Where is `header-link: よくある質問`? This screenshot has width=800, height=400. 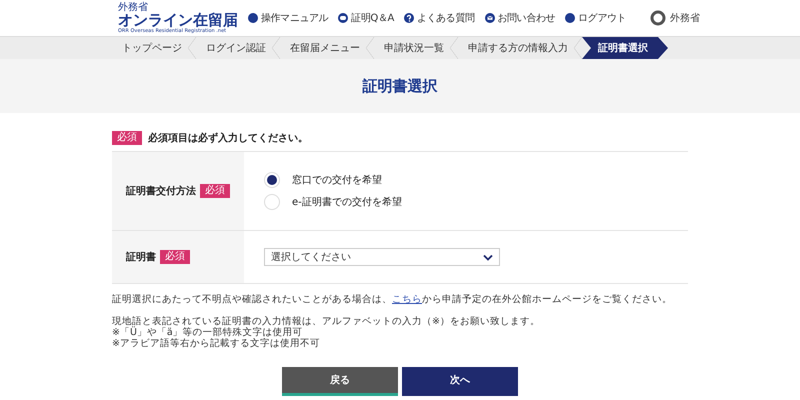
header-link: よくある質問 is located at coordinates (439, 18).